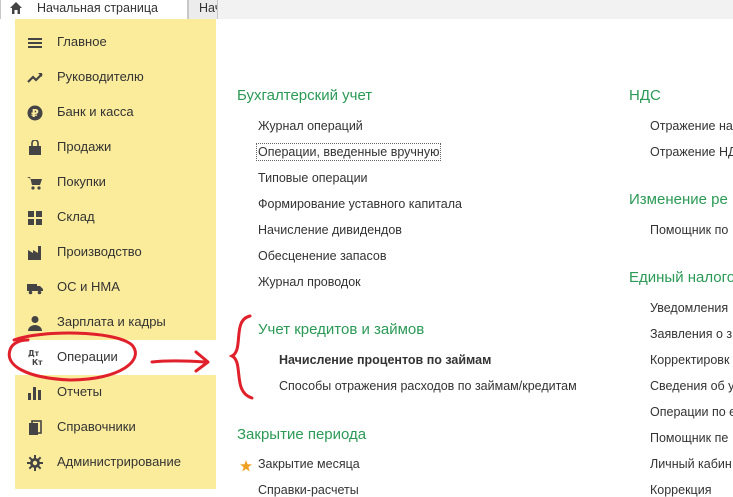  Describe the element at coordinates (309, 282) in the screenshot. I see `link-postings-journal: Журнал проводок` at that location.